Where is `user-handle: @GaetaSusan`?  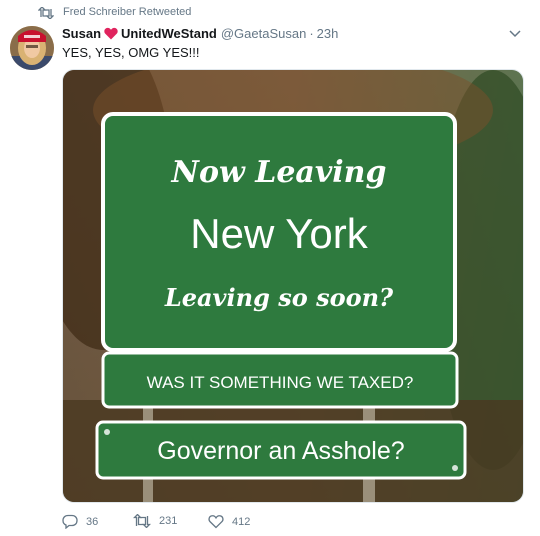 user-handle: @GaetaSusan is located at coordinates (263, 33).